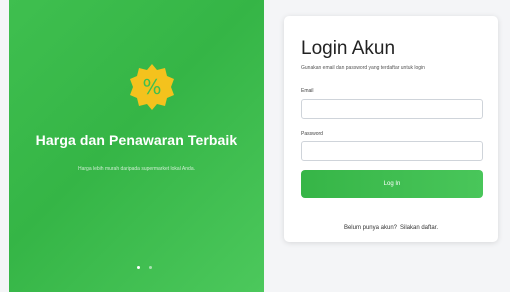 This screenshot has width=510, height=292. What do you see at coordinates (392, 184) in the screenshot?
I see `login-button: Log In` at bounding box center [392, 184].